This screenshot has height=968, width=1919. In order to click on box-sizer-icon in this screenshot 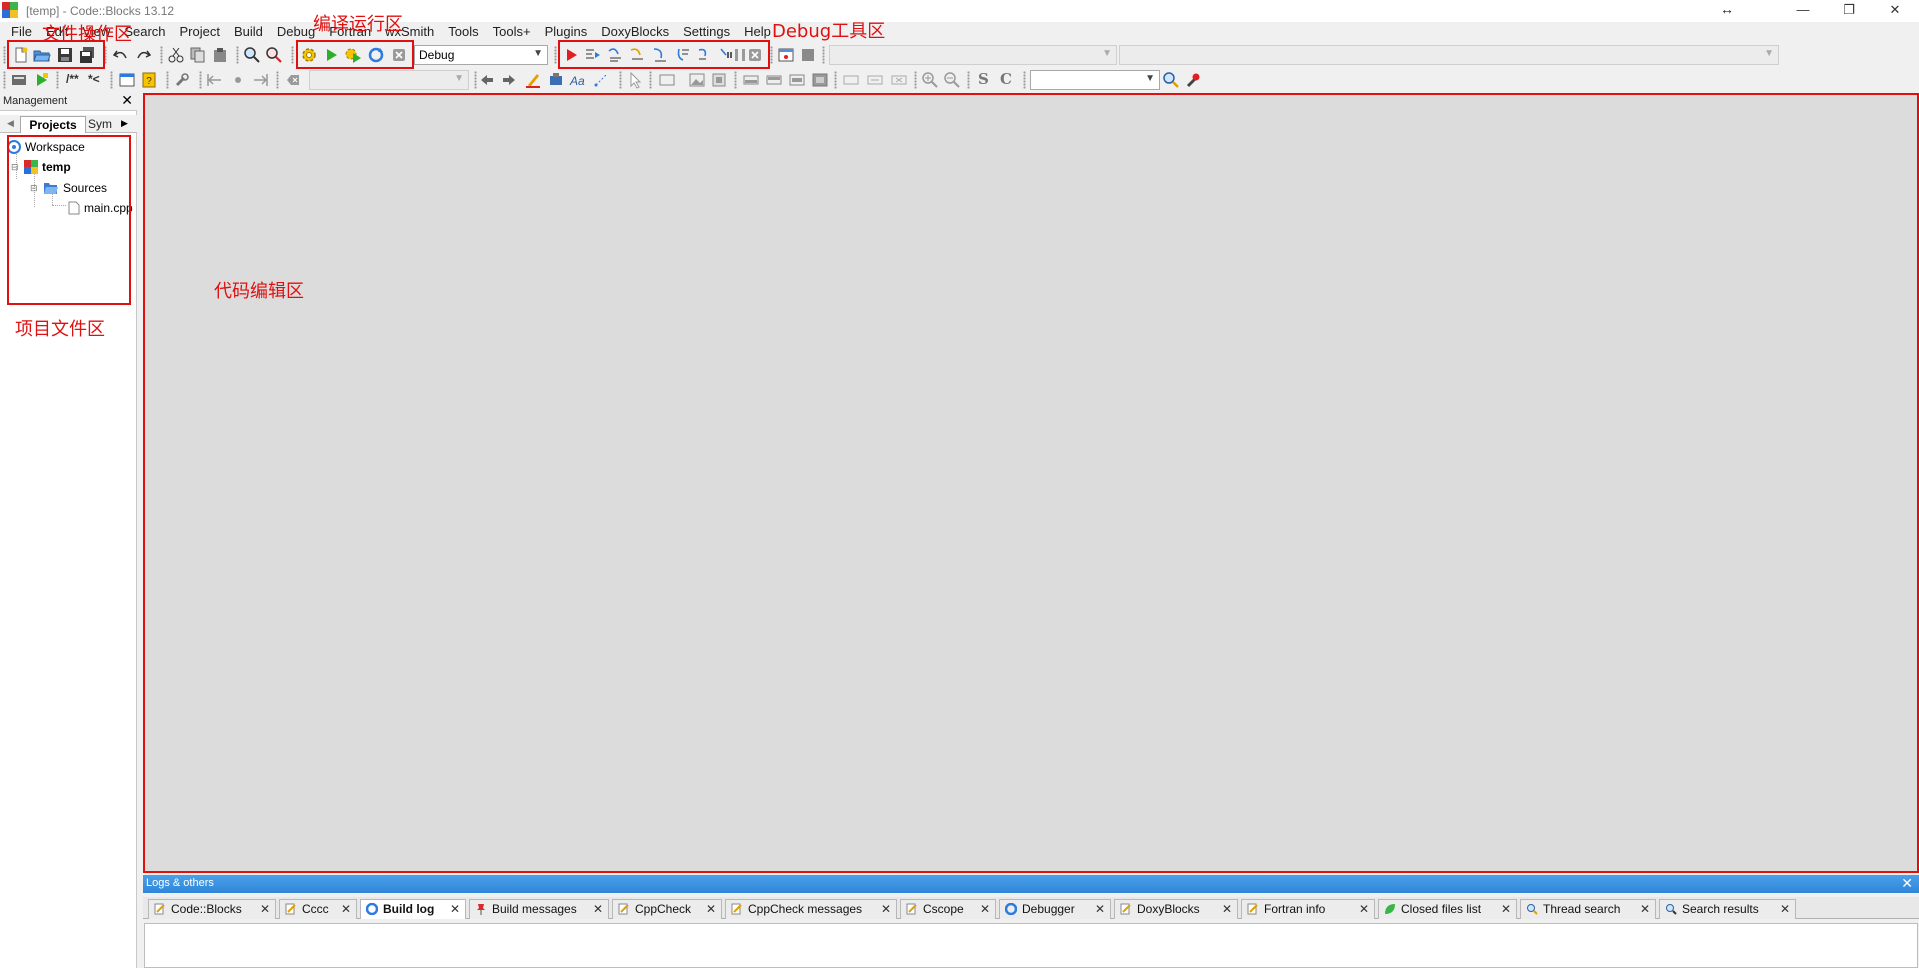, I will do `click(820, 80)`.